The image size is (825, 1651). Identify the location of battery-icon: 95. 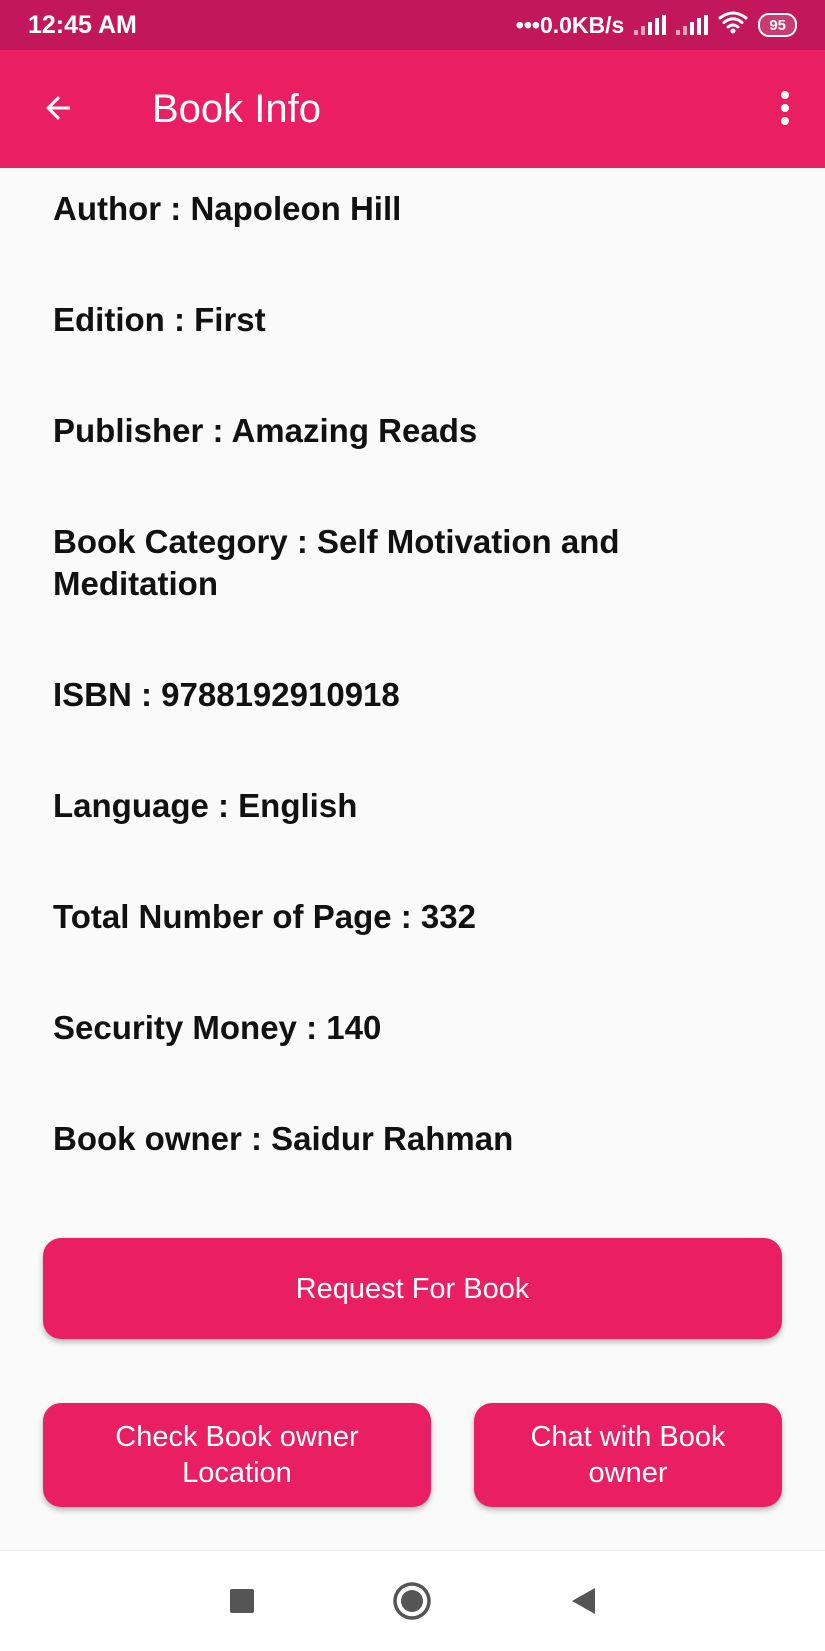
(777, 25).